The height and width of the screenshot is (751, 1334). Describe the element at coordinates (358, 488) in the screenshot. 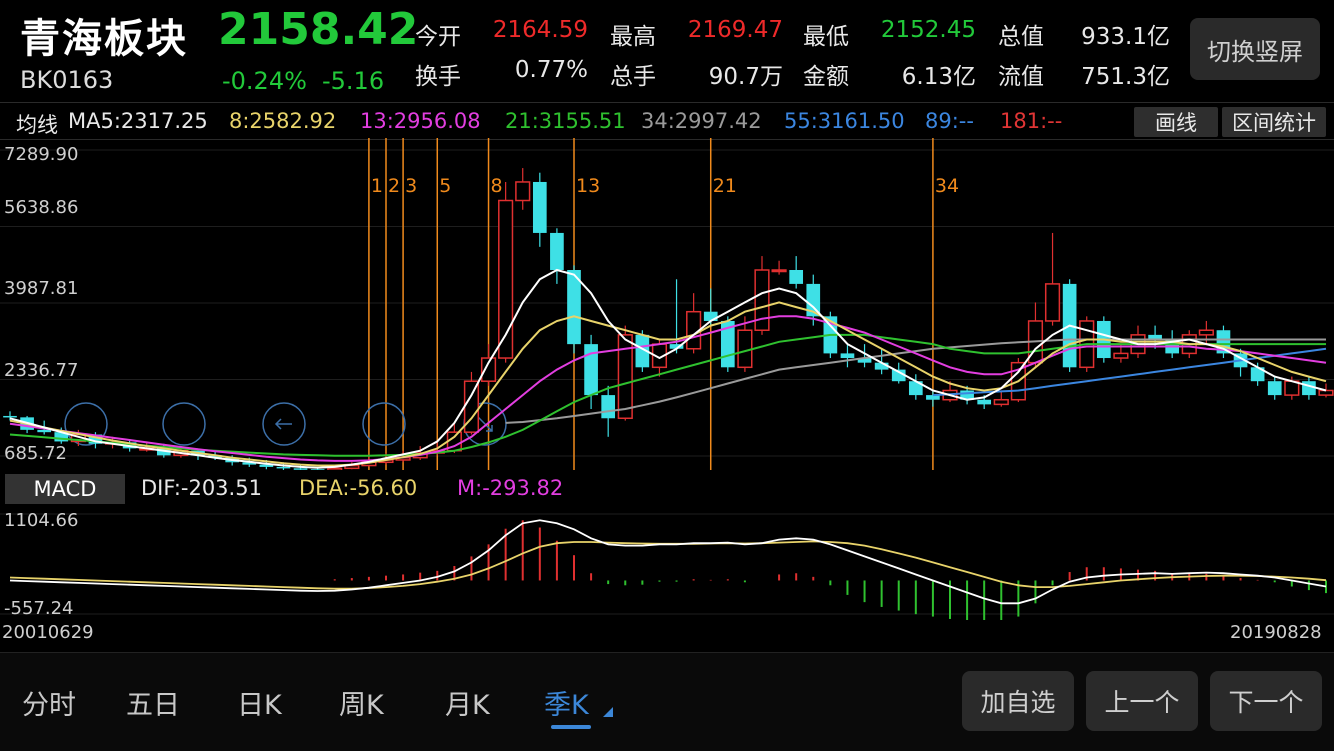

I see `macd-dea-value: DEA:-56.60` at that location.